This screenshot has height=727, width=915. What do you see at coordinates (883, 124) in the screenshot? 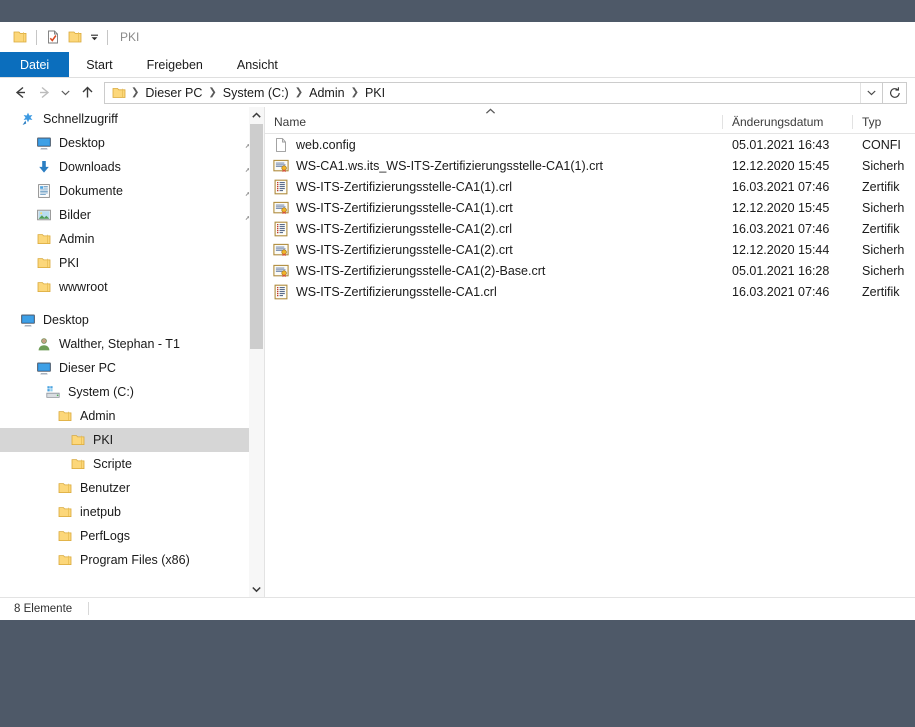
I see `column-header-typ: Typ` at bounding box center [883, 124].